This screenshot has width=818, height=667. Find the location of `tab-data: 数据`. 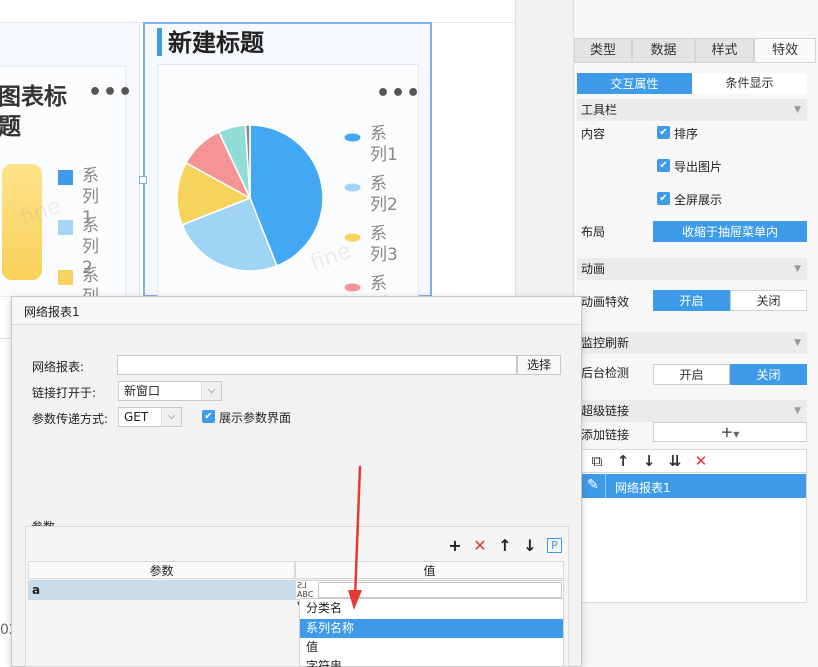

tab-data: 数据 is located at coordinates (663, 50).